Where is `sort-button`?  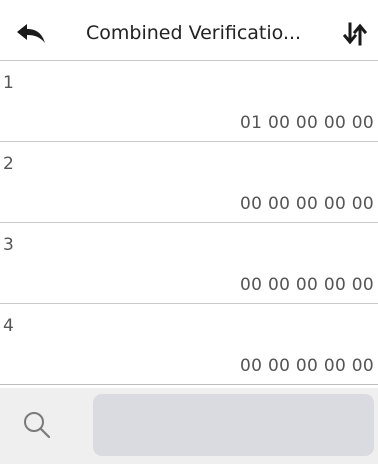 sort-button is located at coordinates (355, 34).